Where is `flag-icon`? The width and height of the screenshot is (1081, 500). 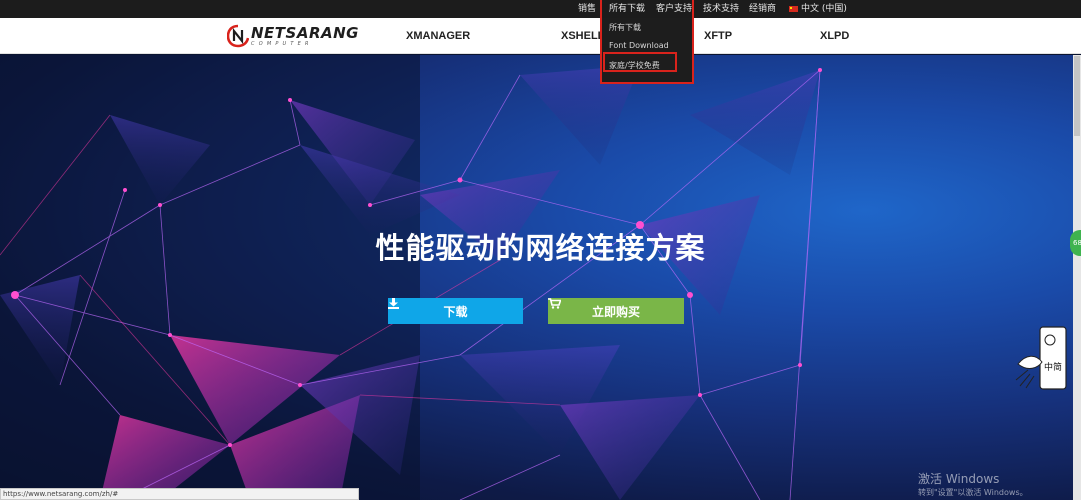
flag-icon is located at coordinates (793, 9).